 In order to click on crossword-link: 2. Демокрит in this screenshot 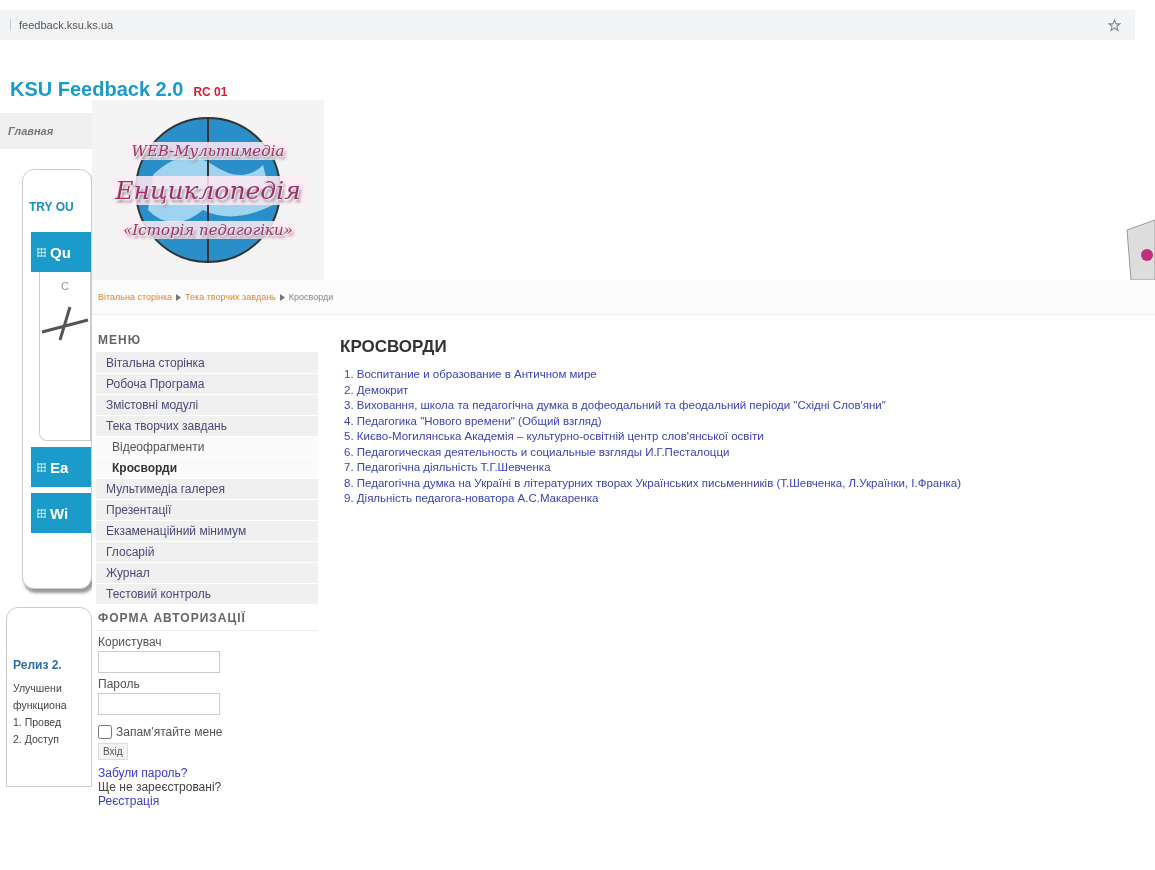, I will do `click(749, 390)`.